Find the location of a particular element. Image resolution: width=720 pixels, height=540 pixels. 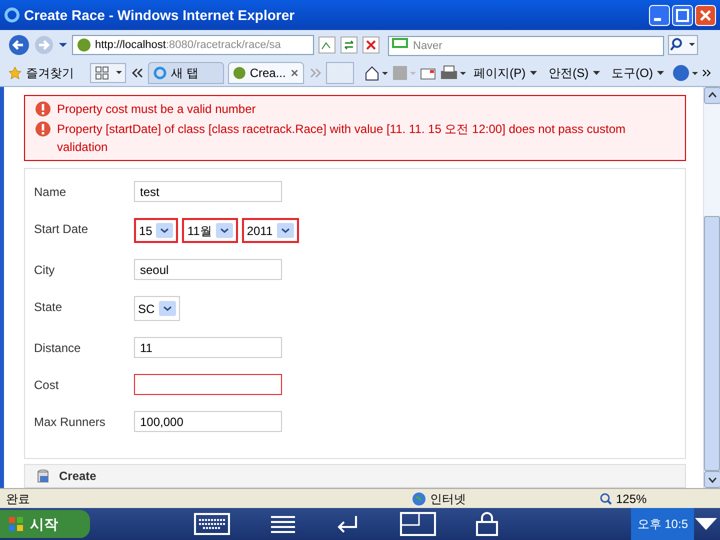

minimize-icon is located at coordinates (659, 15).